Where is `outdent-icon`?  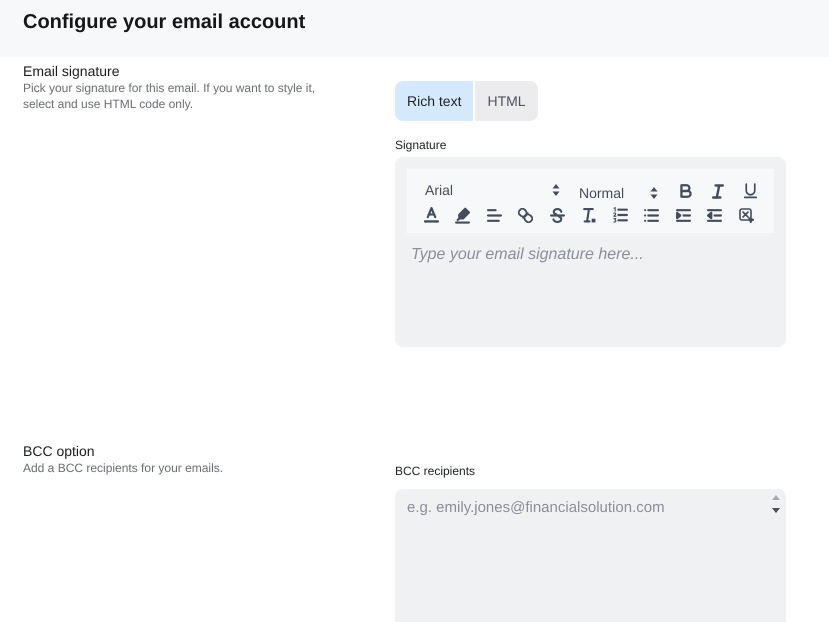
outdent-icon is located at coordinates (714, 215).